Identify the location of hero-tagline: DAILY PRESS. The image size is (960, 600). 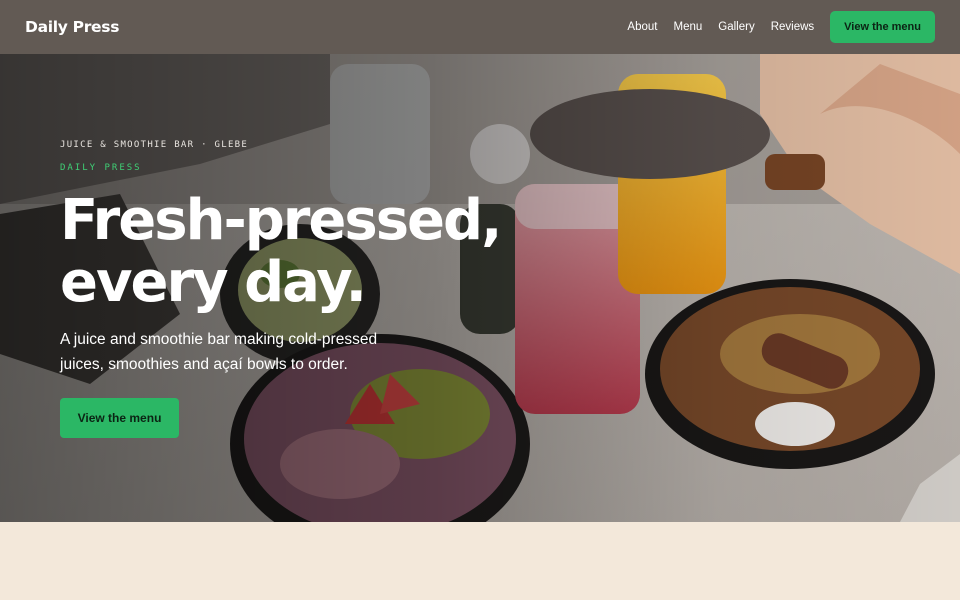
(101, 168).